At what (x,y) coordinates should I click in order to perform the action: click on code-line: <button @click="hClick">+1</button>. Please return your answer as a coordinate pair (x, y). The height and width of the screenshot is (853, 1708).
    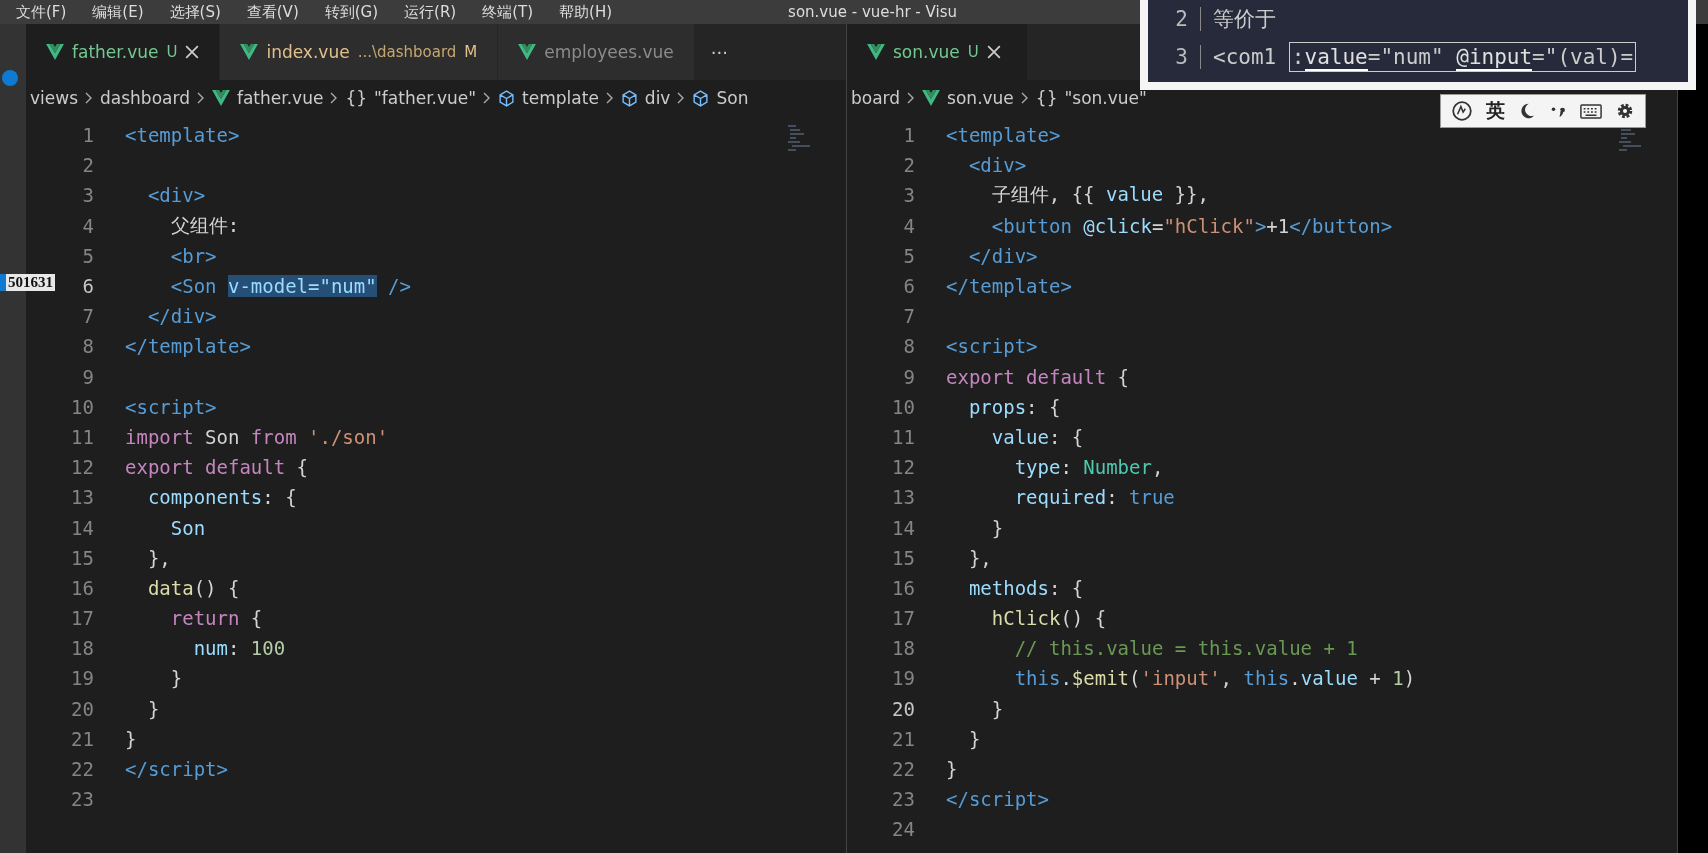
    Looking at the image, I should click on (1191, 225).